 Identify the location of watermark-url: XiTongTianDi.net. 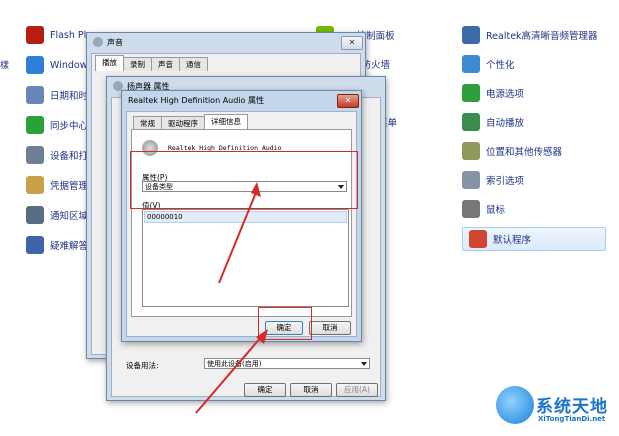
(572, 419).